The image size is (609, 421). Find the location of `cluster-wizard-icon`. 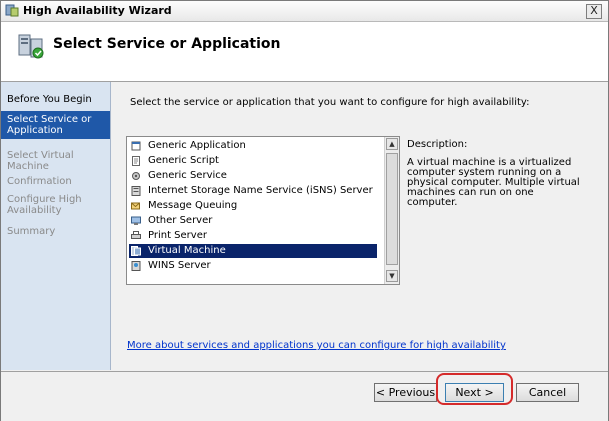

cluster-wizard-icon is located at coordinates (31, 46).